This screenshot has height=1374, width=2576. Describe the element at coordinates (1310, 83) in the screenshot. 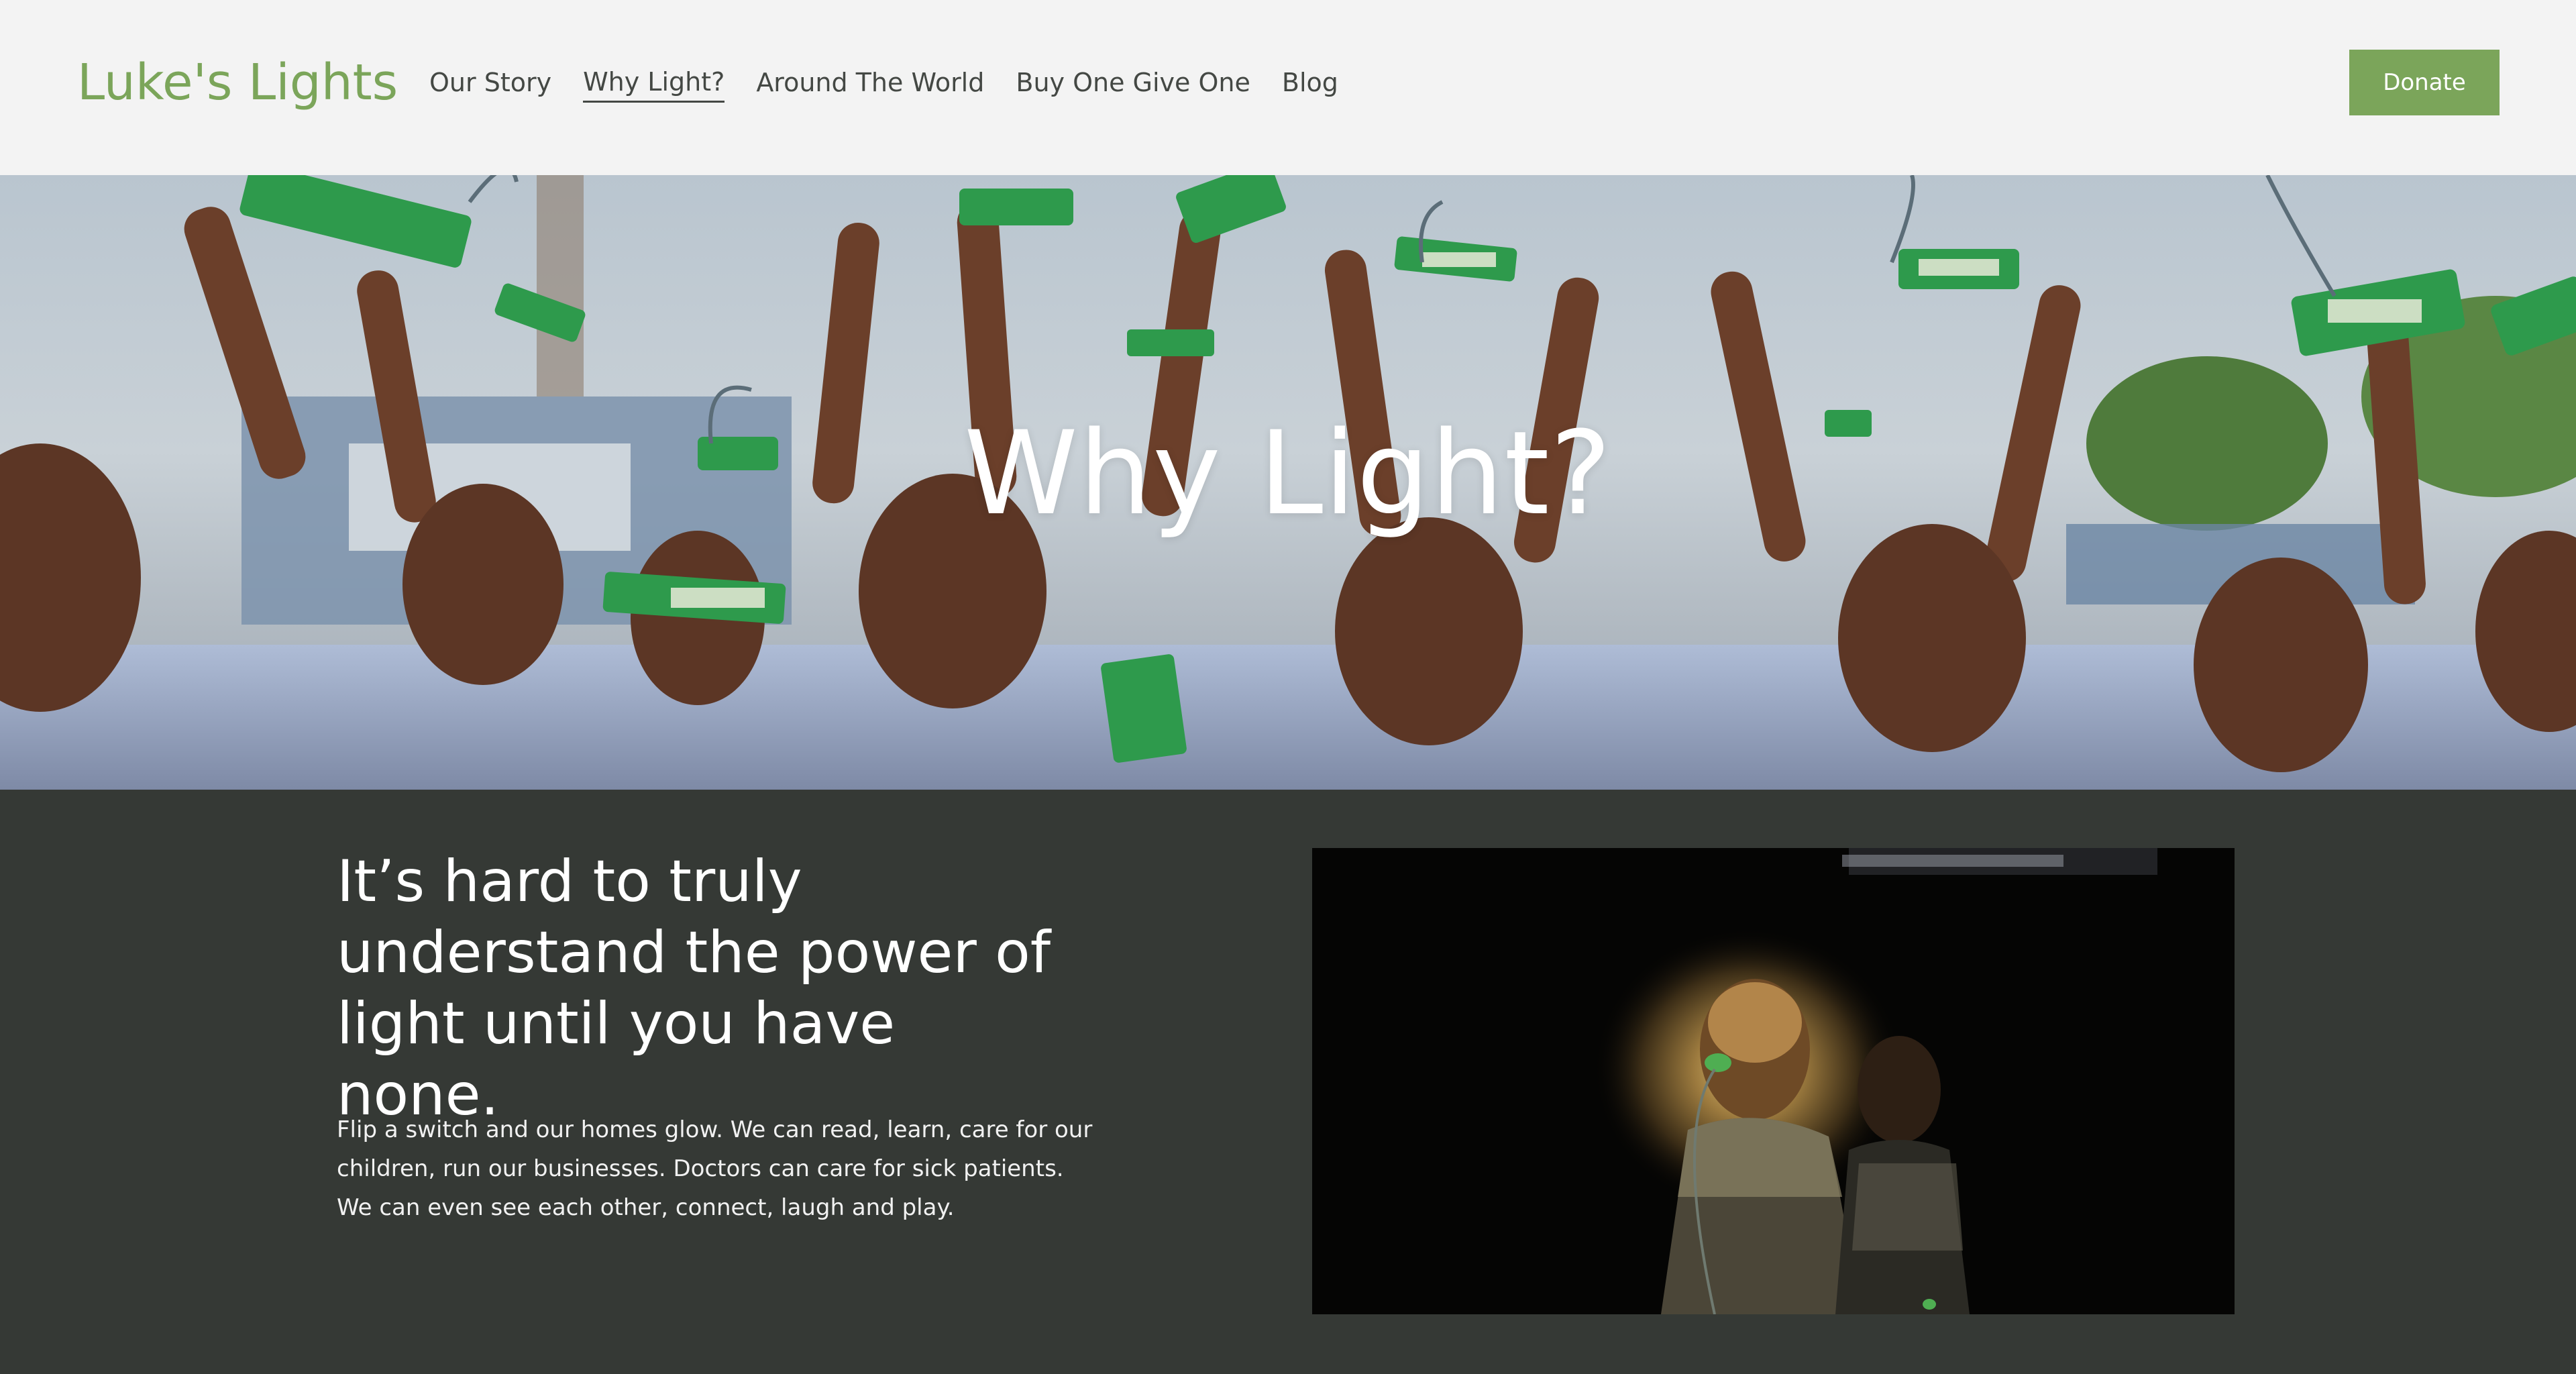

I see `nav-item-blog: Blog` at that location.